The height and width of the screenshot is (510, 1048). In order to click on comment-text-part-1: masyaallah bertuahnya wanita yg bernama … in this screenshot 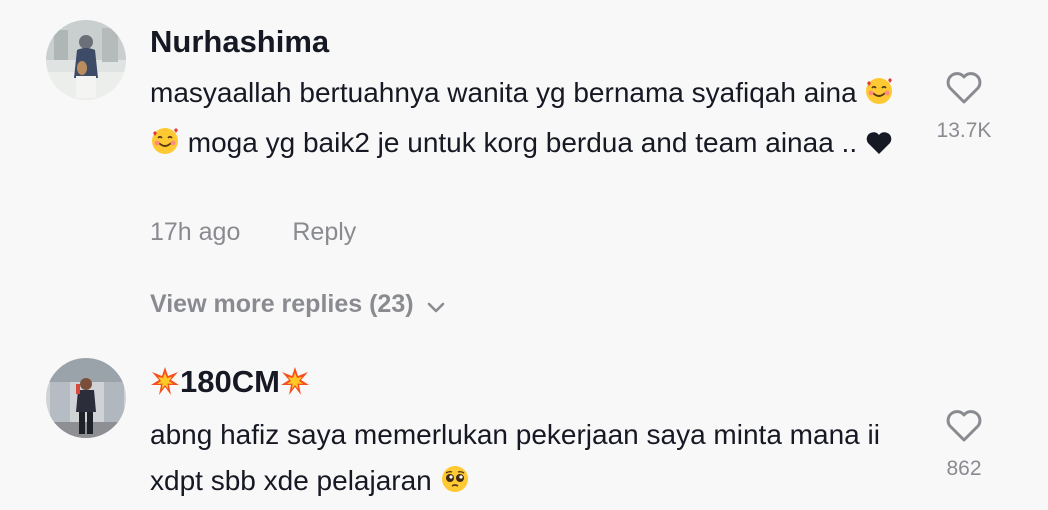, I will do `click(507, 92)`.